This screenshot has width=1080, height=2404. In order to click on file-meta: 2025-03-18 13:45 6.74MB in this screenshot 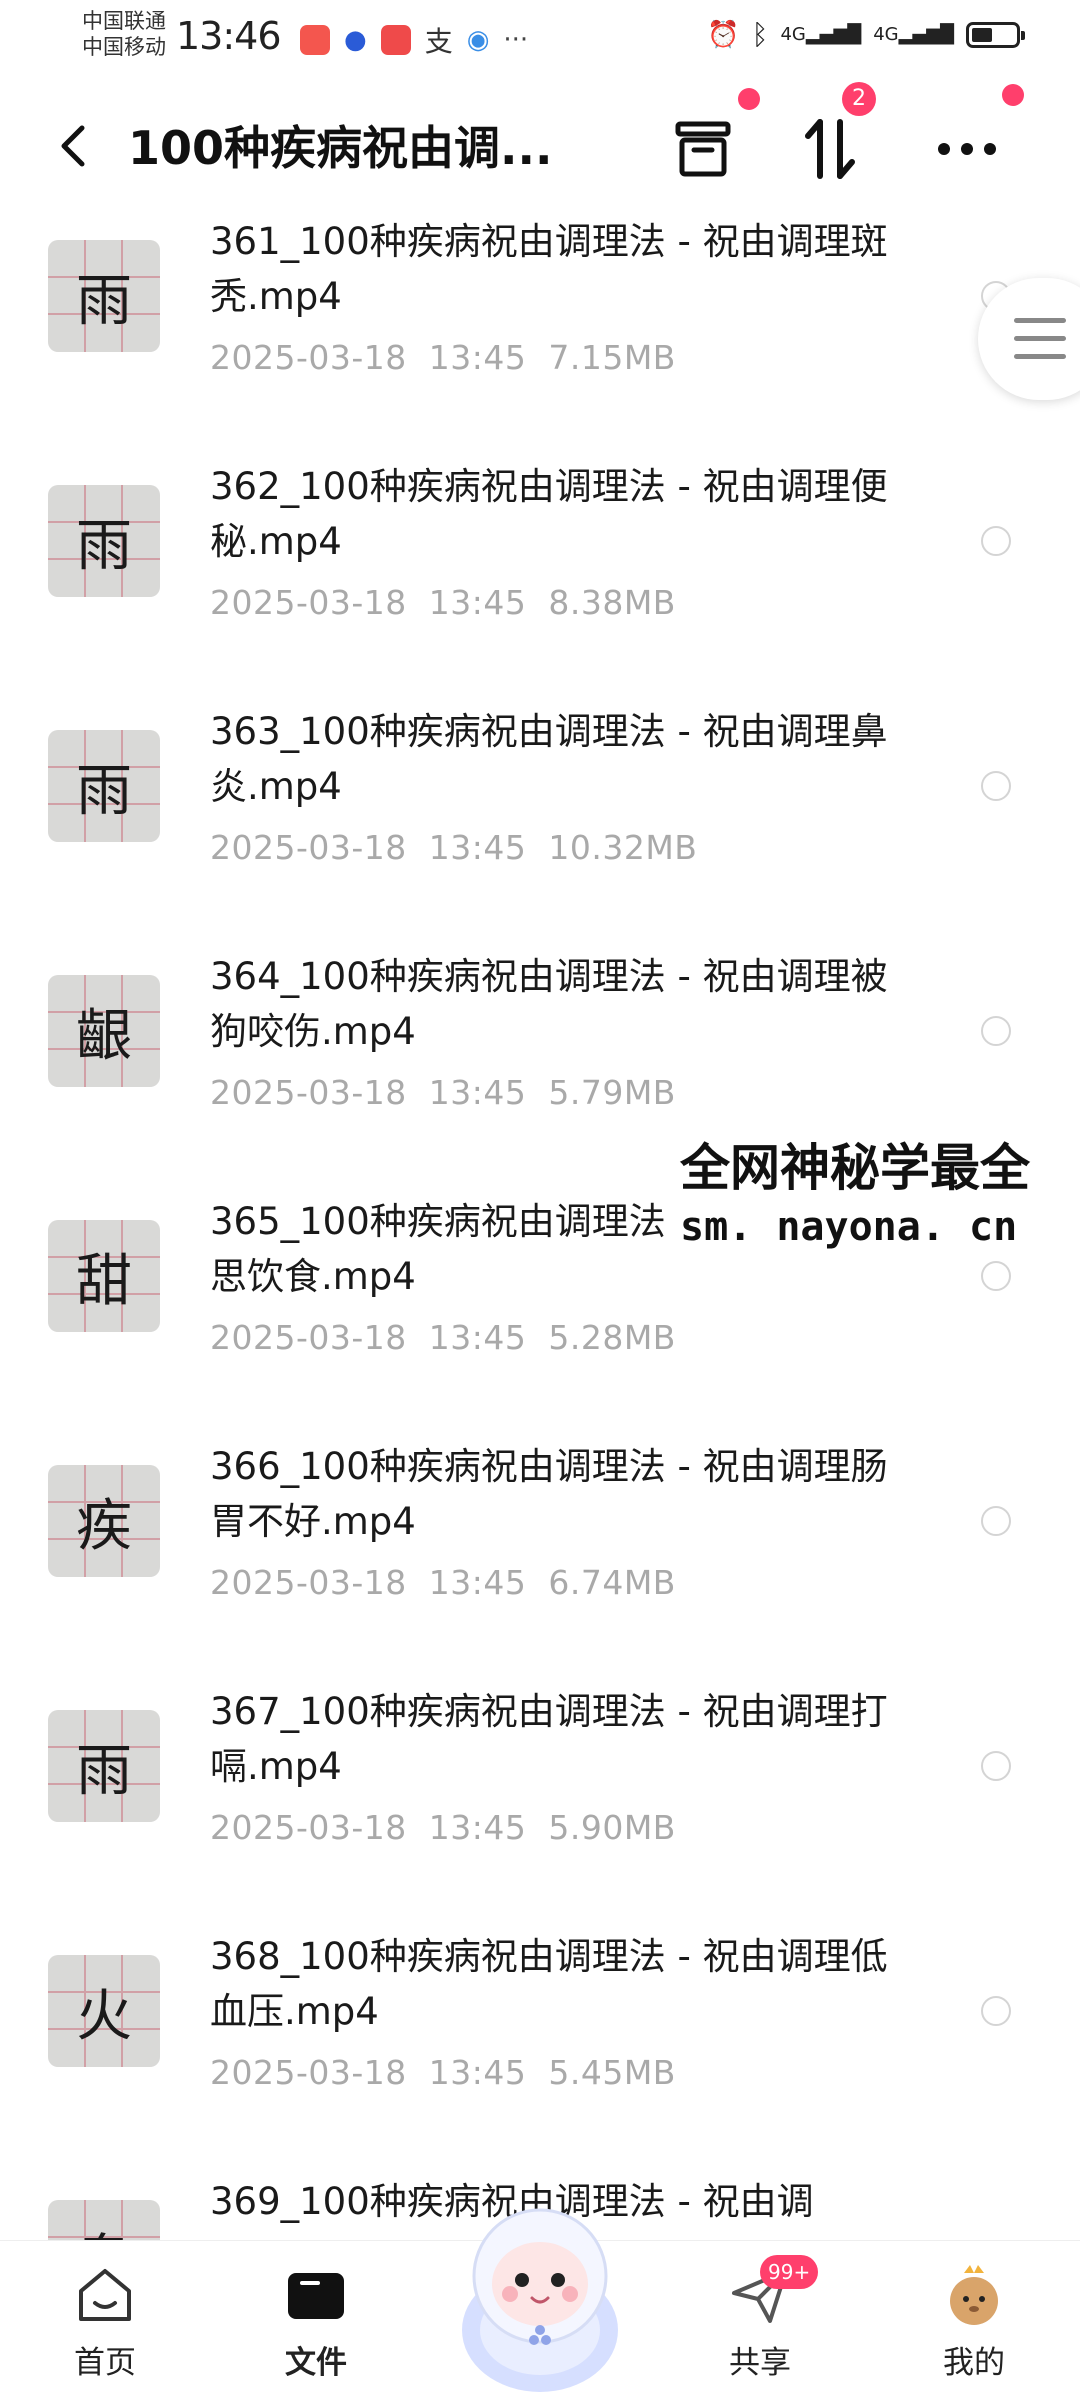, I will do `click(443, 1582)`.